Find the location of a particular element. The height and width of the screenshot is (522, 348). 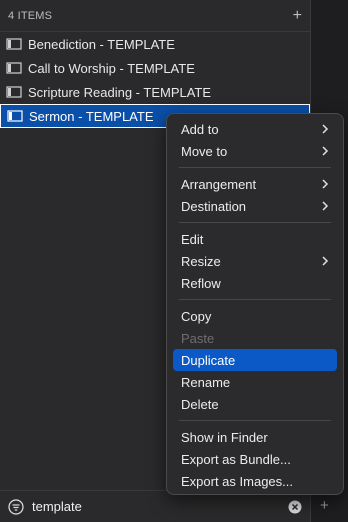

menu-label: Duplicate is located at coordinates (208, 360).